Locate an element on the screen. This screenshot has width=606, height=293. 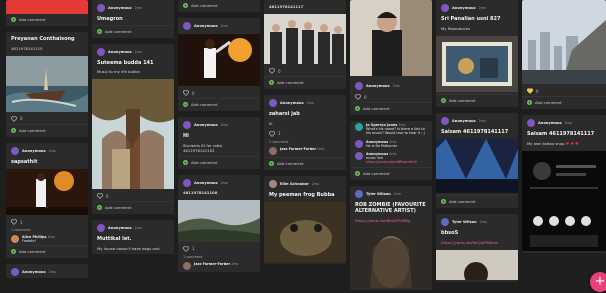
post-title: Hi is located at coordinates (186, 136).